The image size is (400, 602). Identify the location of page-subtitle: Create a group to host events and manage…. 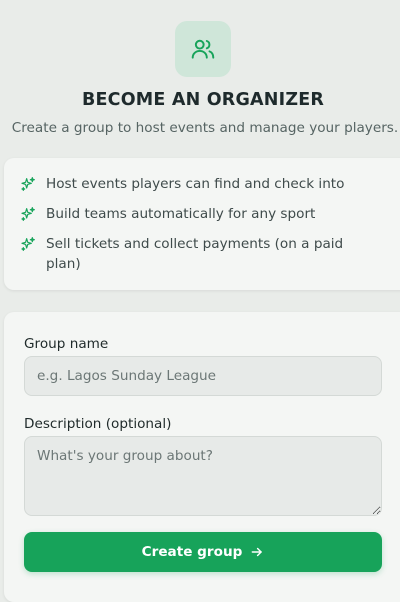
(205, 128).